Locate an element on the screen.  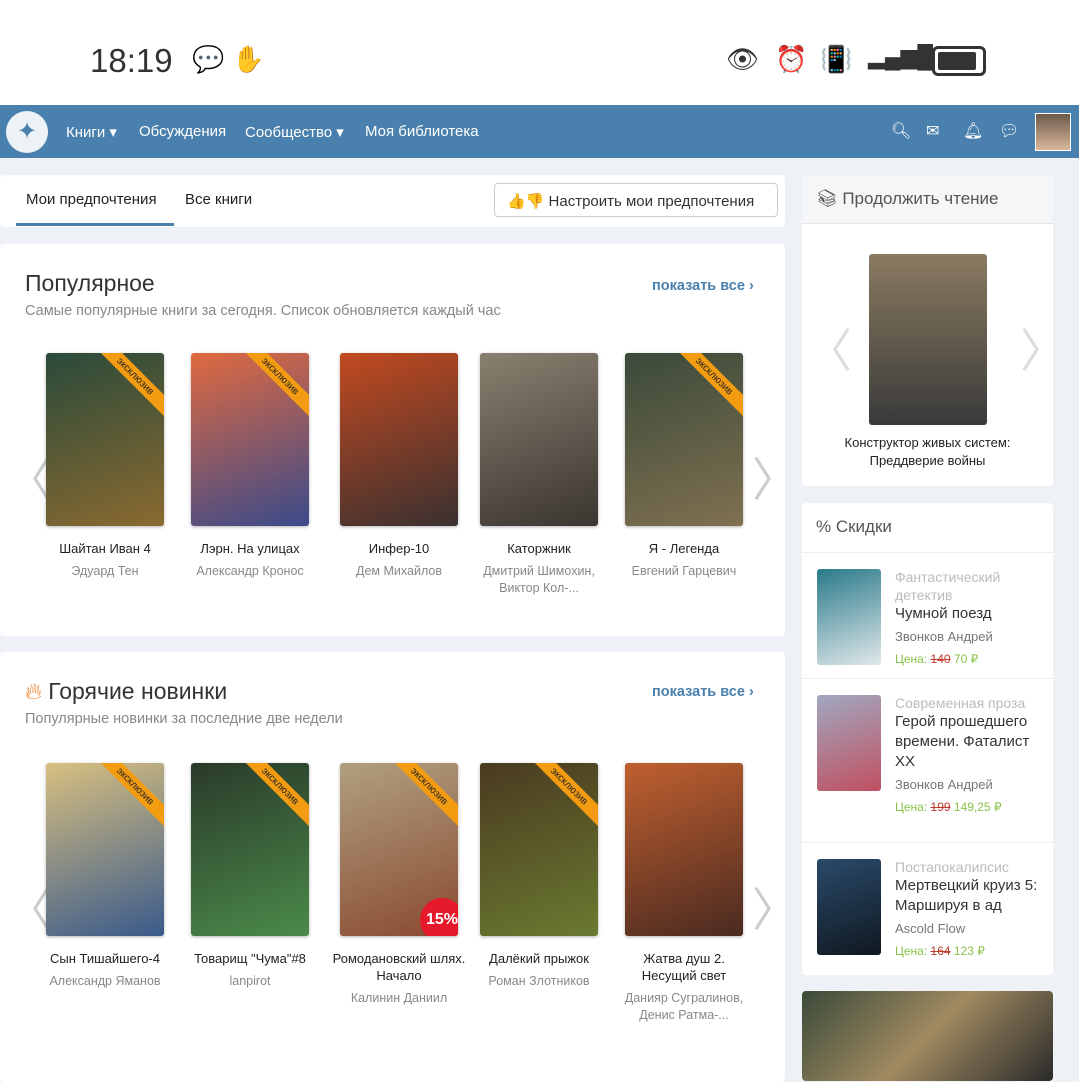
book-title: Ромодановский шлях. Начало is located at coordinates (399, 967).